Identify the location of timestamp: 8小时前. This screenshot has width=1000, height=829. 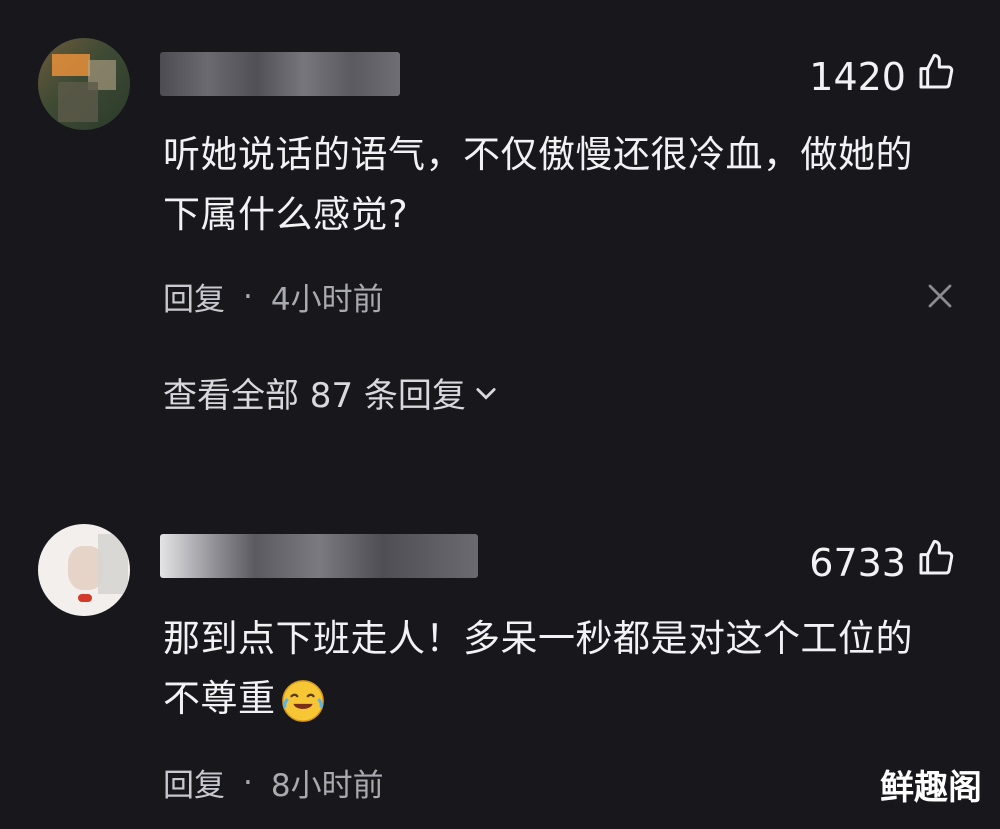
(327, 786).